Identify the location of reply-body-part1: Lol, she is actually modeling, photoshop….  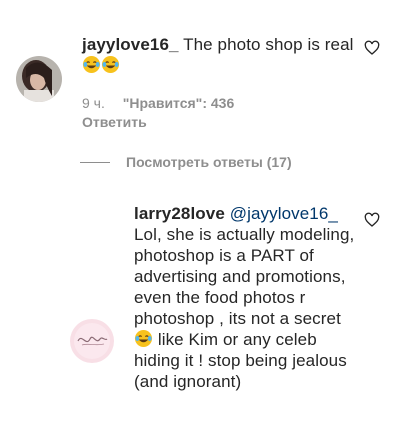
(244, 276).